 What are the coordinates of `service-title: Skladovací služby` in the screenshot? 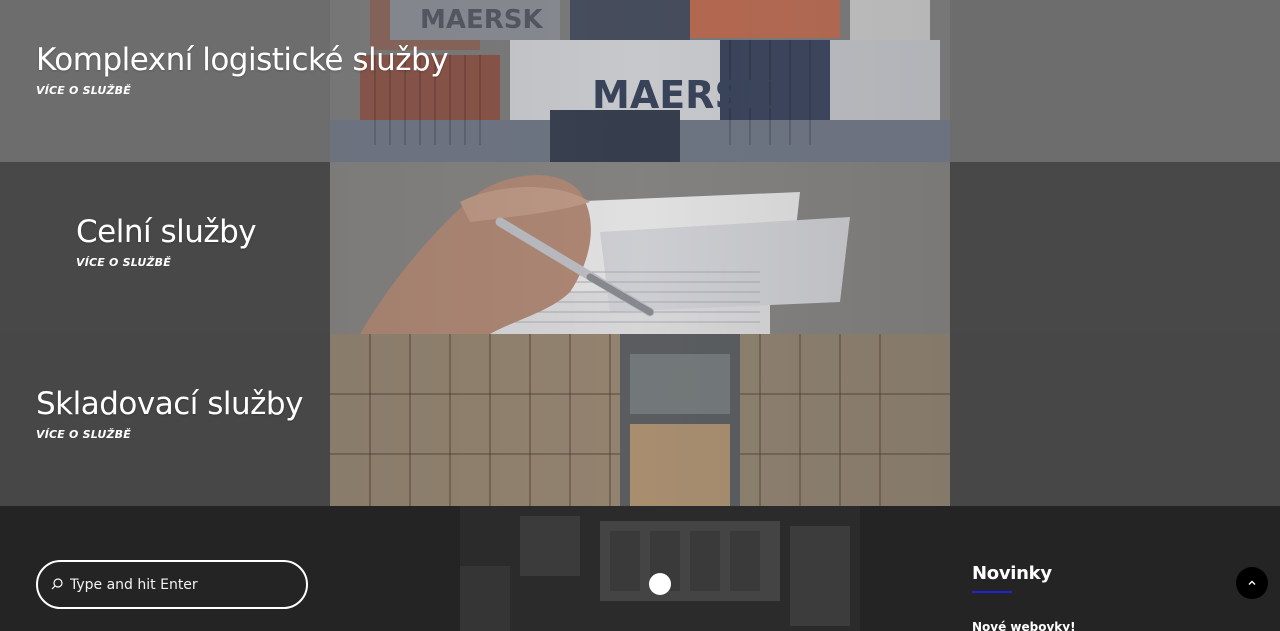 It's located at (169, 404).